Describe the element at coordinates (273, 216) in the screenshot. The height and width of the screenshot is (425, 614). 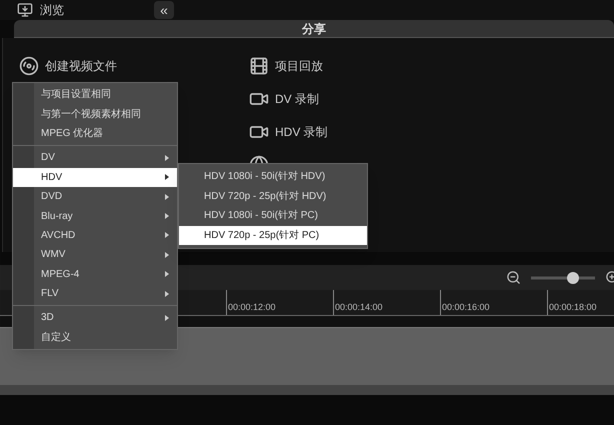
I see `menu-item: HDV 1080i - 50i(针对 PC)` at that location.